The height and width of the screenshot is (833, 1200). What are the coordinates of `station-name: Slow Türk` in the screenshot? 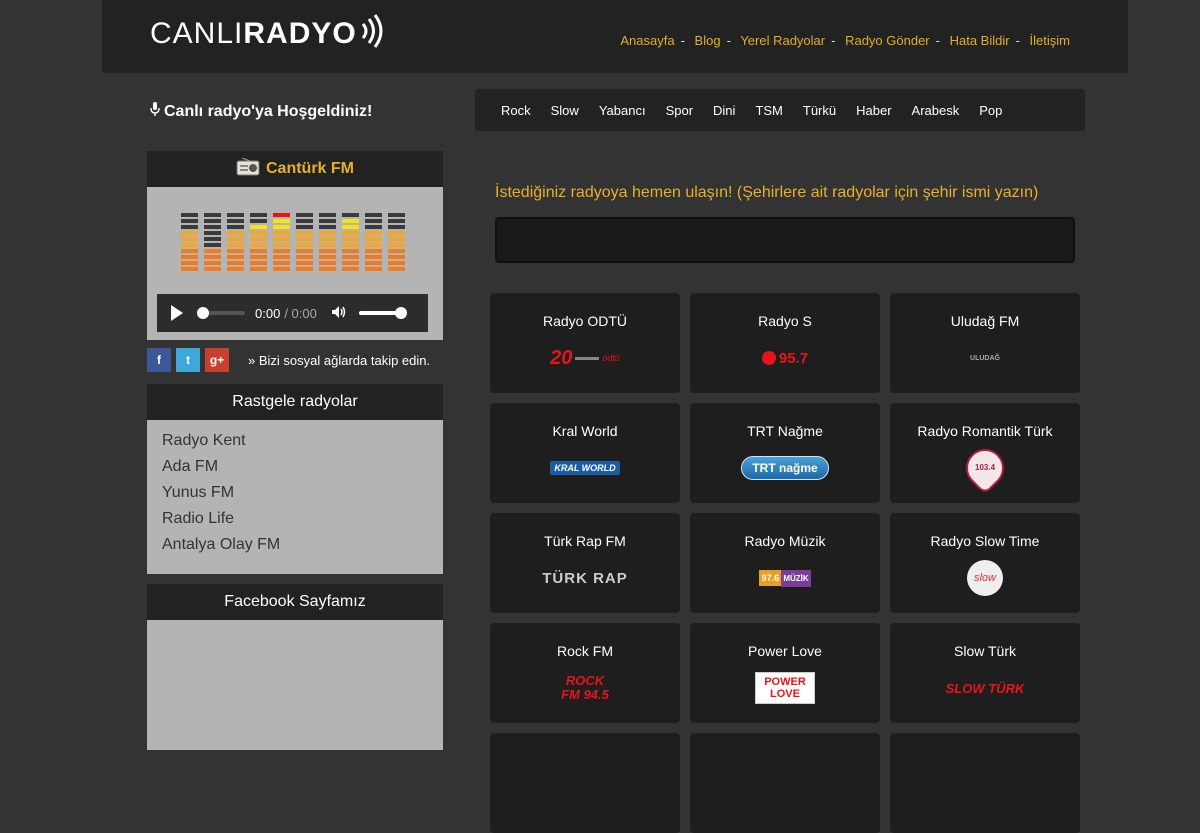 It's located at (985, 651).